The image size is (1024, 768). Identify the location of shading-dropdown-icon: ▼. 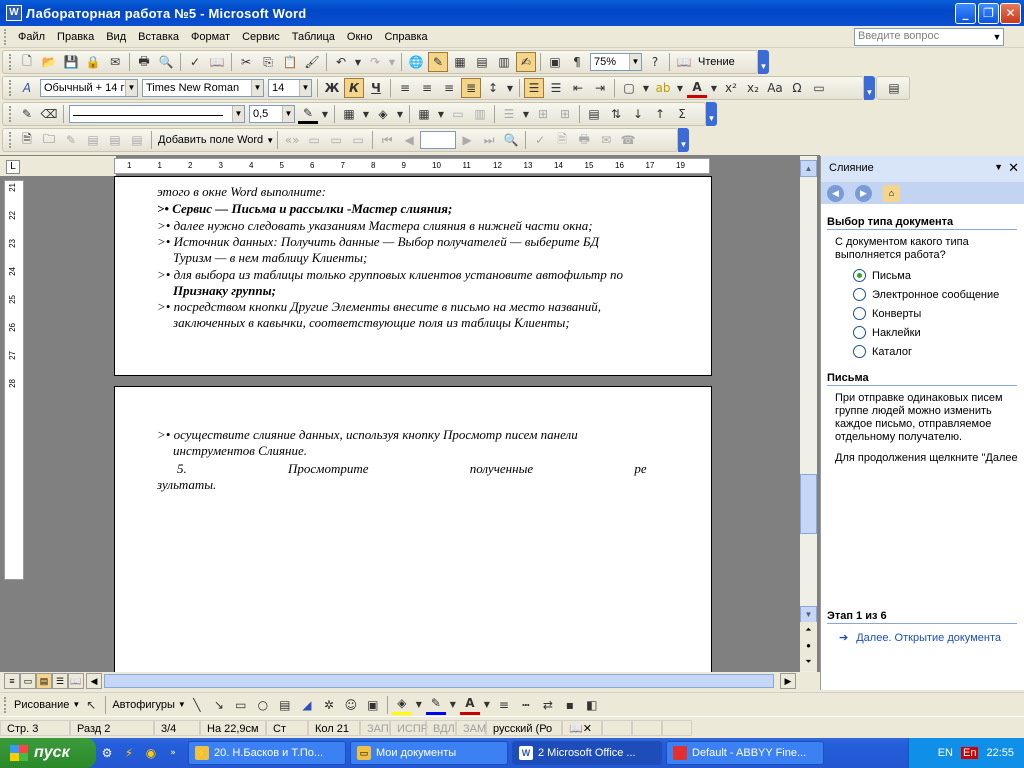
(400, 114).